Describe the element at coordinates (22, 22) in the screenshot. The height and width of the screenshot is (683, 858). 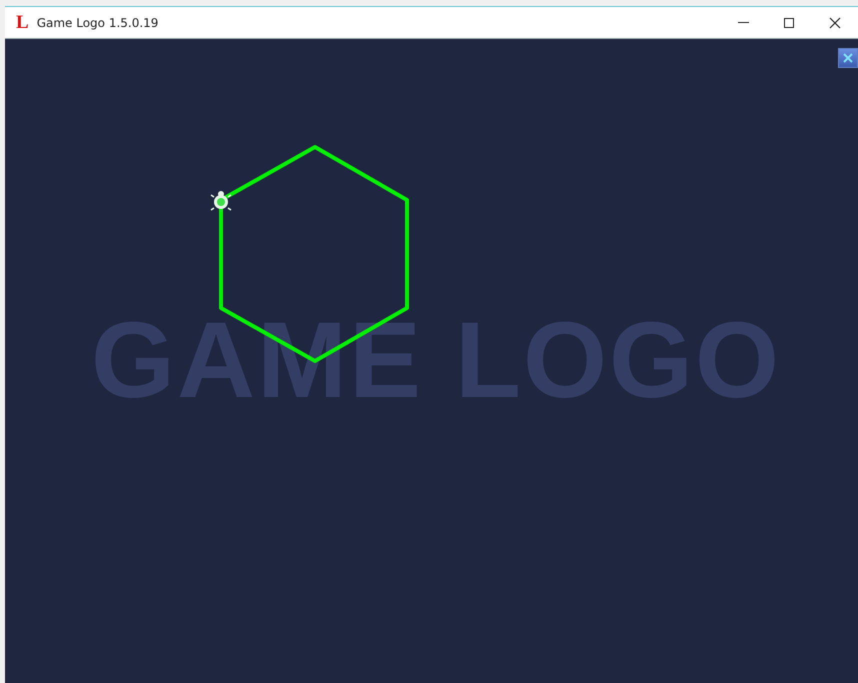
I see `app-logo: L` at that location.